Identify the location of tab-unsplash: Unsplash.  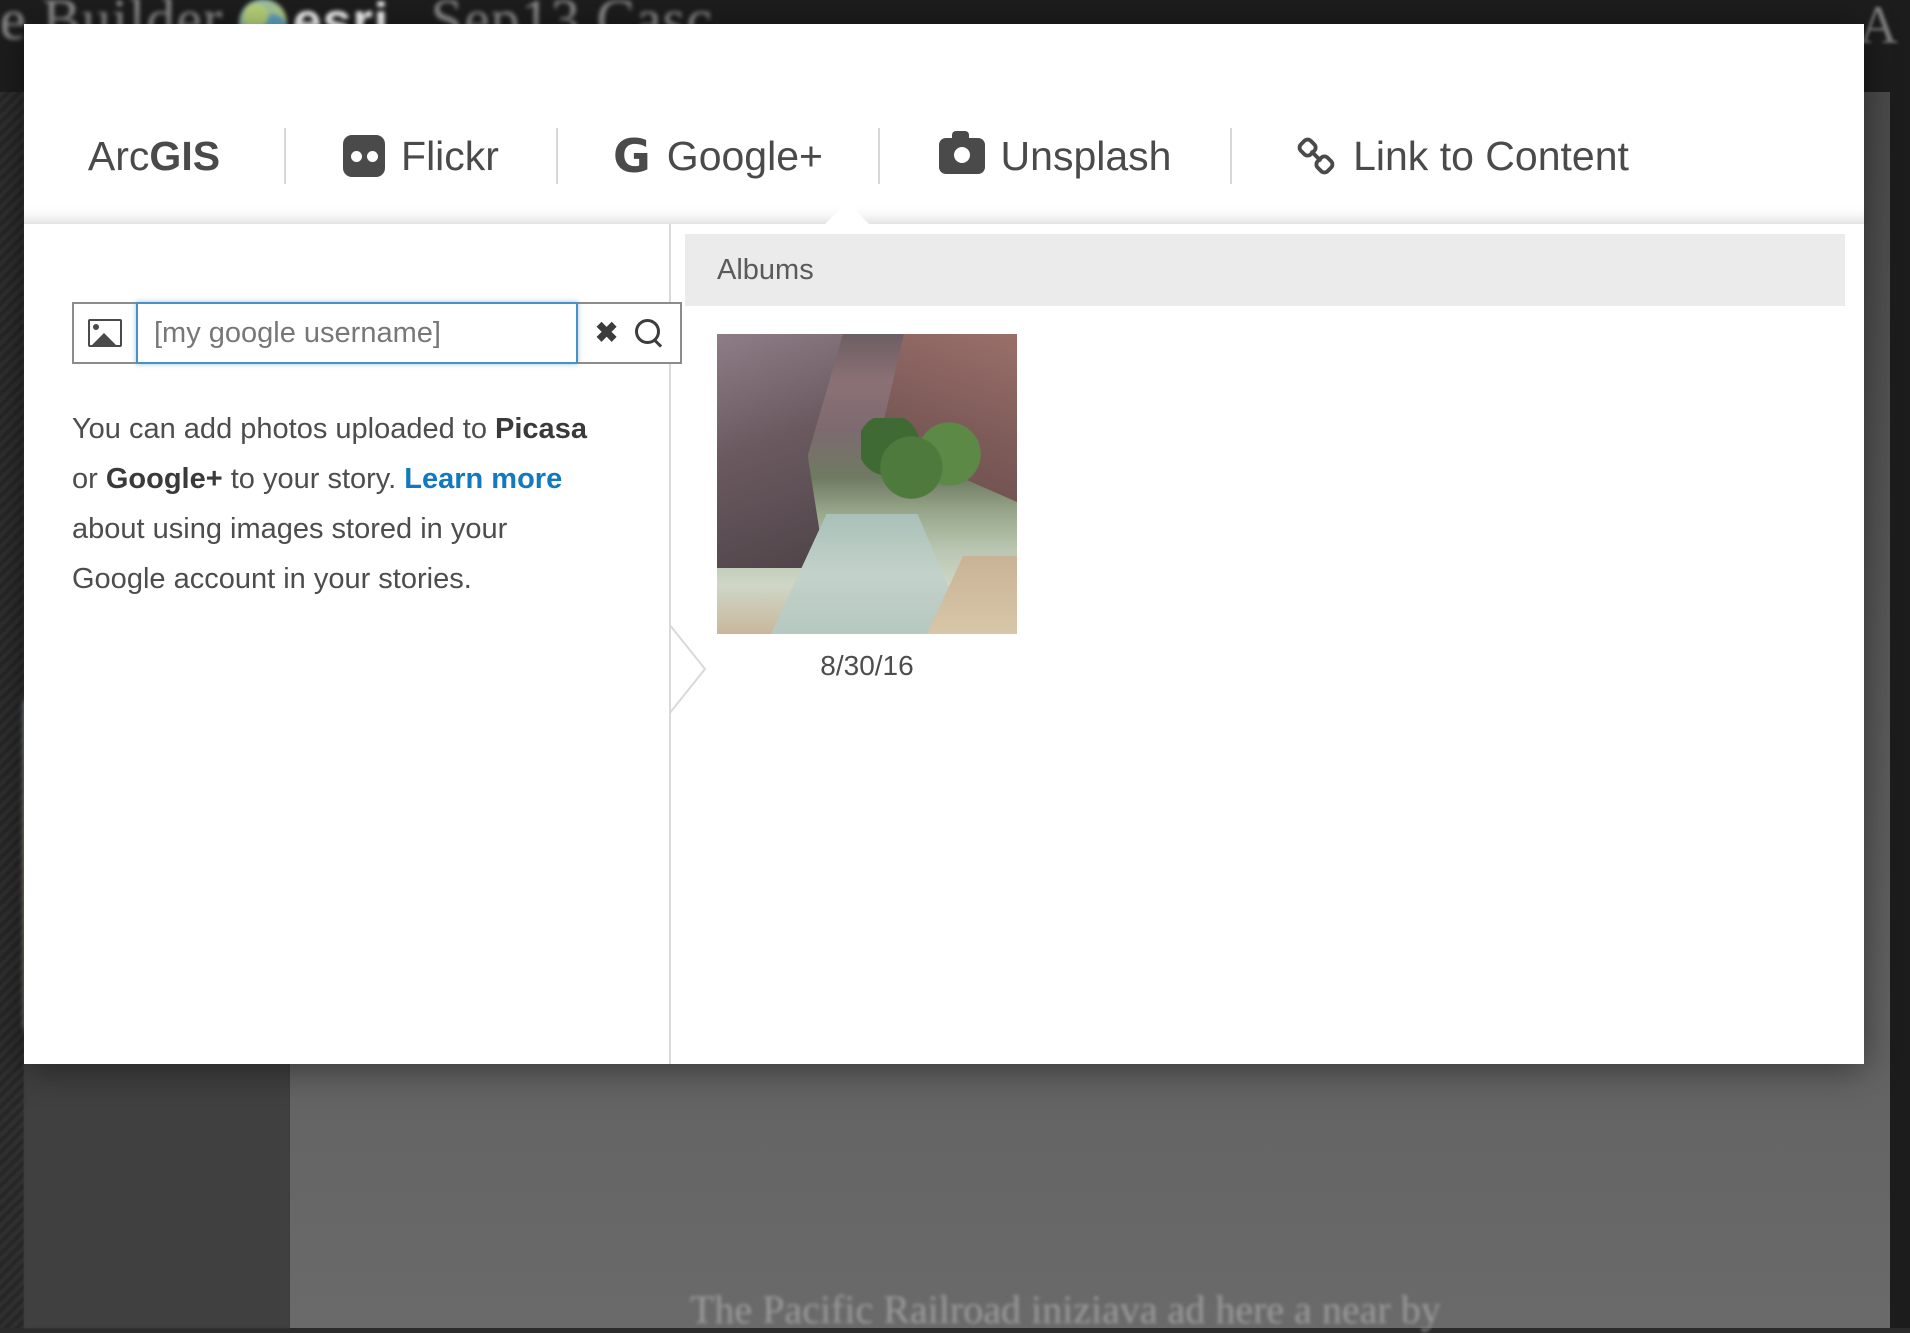
(1055, 156).